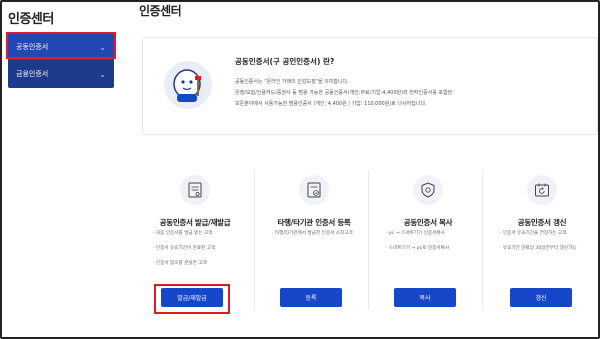 The height and width of the screenshot is (339, 600). What do you see at coordinates (312, 233) in the screenshot?
I see `card-bullet: · 타행/타기관에서 발급한 인증서 소지고객` at bounding box center [312, 233].